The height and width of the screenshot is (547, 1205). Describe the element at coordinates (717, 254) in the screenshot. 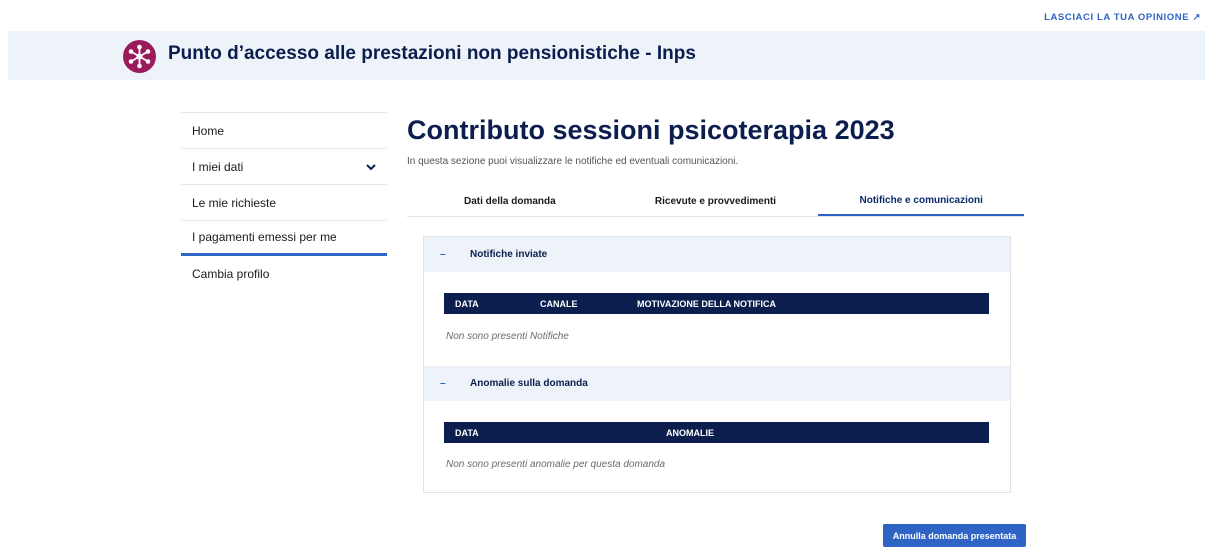

I see `accordion-notifications-header: – Notifiche inviate` at that location.